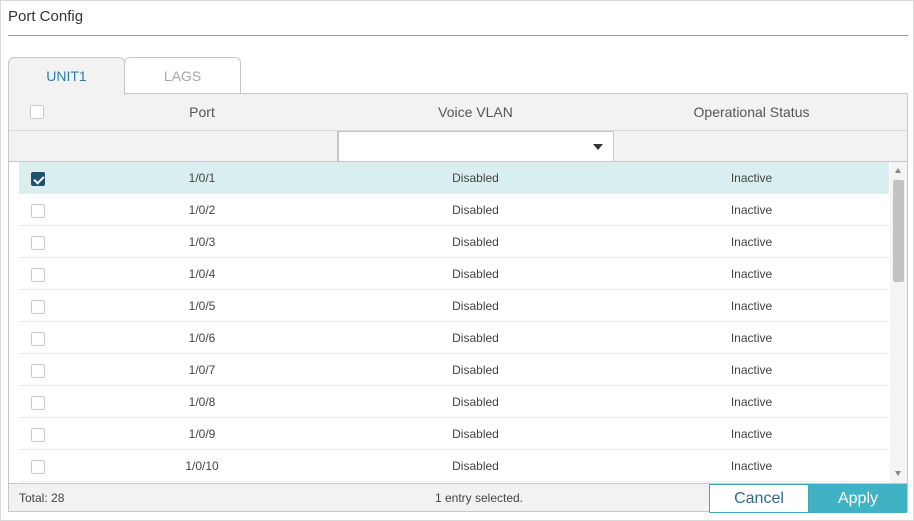  Describe the element at coordinates (37, 112) in the screenshot. I see `select-all-checkbox` at that location.